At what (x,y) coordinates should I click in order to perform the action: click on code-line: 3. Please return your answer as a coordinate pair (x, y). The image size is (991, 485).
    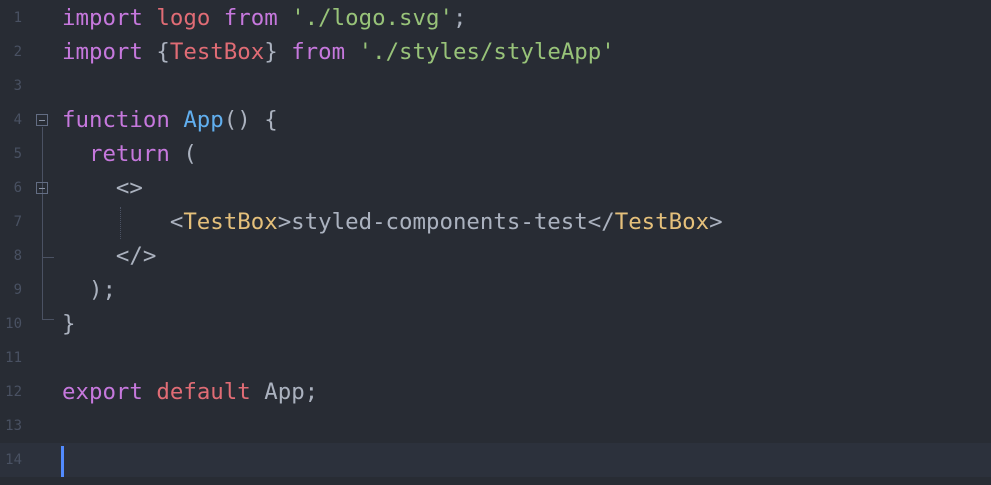
    Looking at the image, I should click on (495, 86).